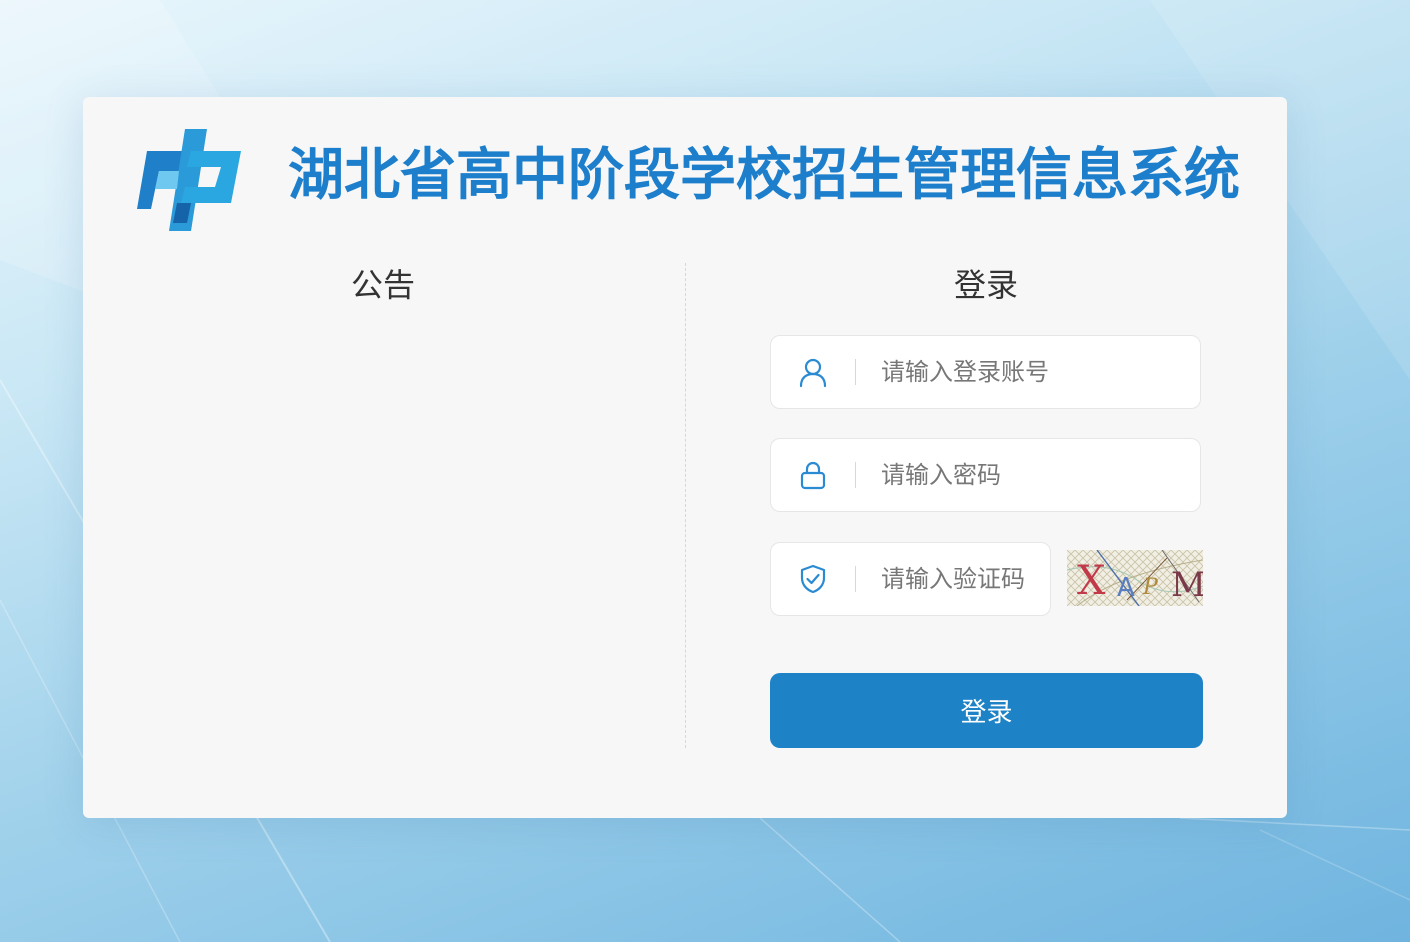  What do you see at coordinates (1091, 581) in the screenshot?
I see `captcha-char: X` at bounding box center [1091, 581].